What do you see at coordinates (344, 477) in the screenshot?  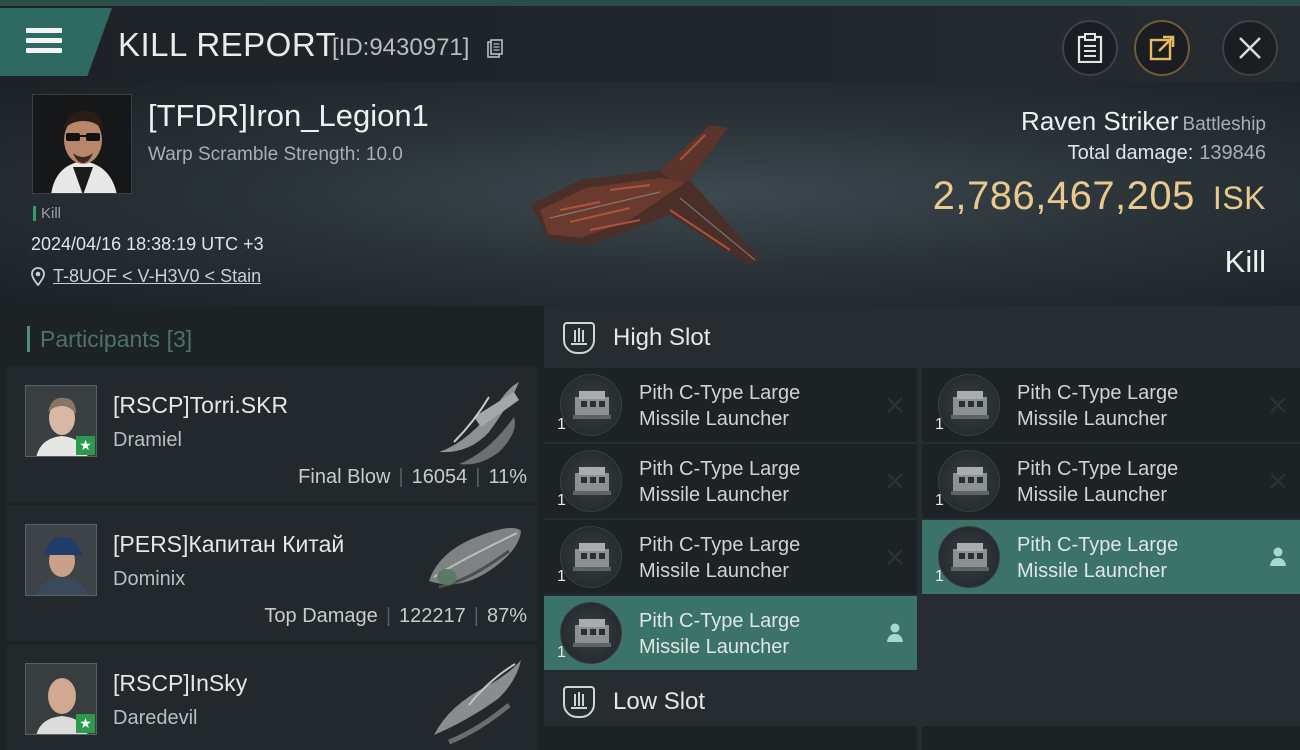 I see `participant-role: Final Blow` at bounding box center [344, 477].